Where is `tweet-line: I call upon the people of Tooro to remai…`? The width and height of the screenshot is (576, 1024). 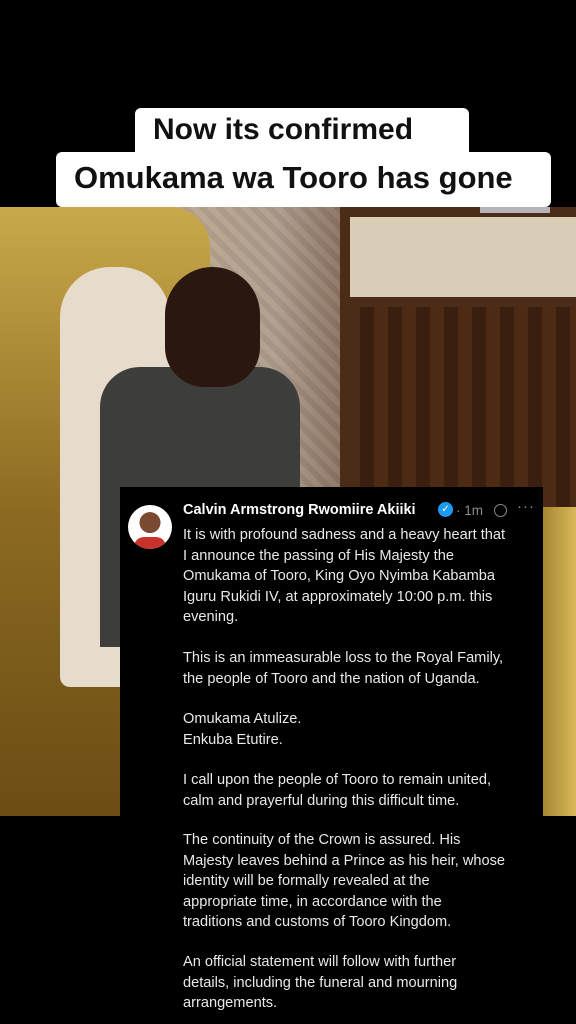
tweet-line: I call upon the people of Tooro to remai… is located at coordinates (337, 780).